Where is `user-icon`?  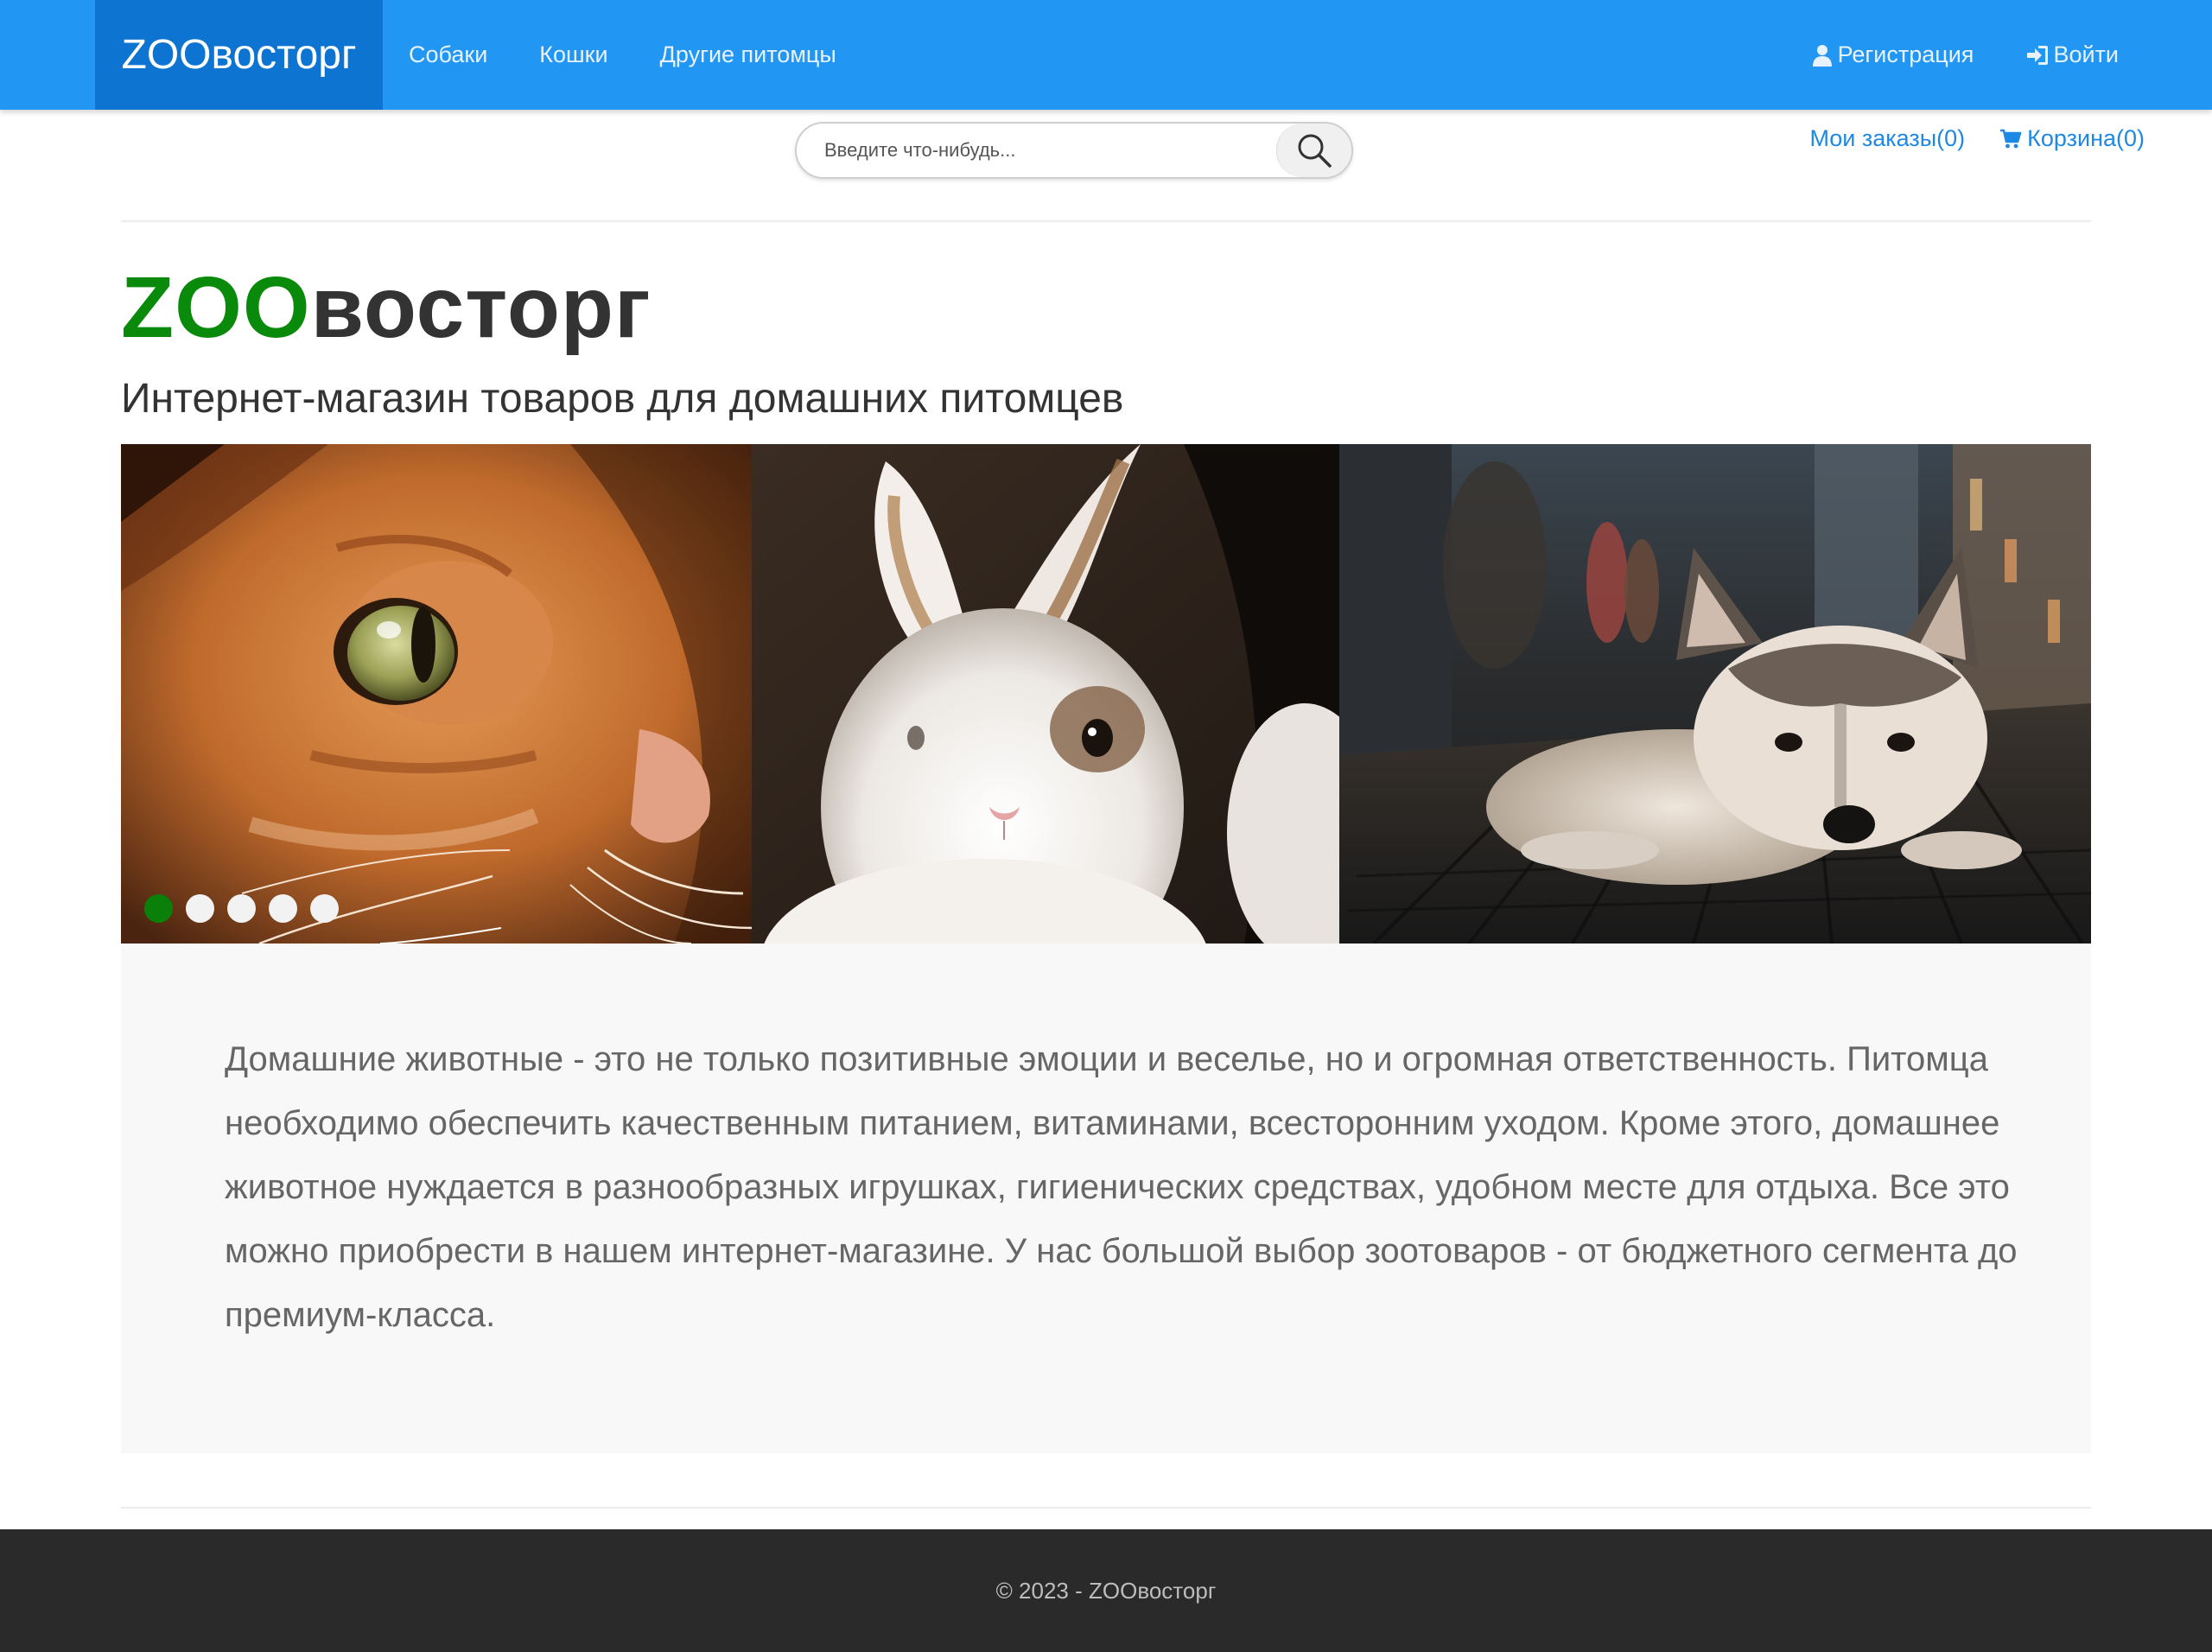
user-icon is located at coordinates (1822, 56).